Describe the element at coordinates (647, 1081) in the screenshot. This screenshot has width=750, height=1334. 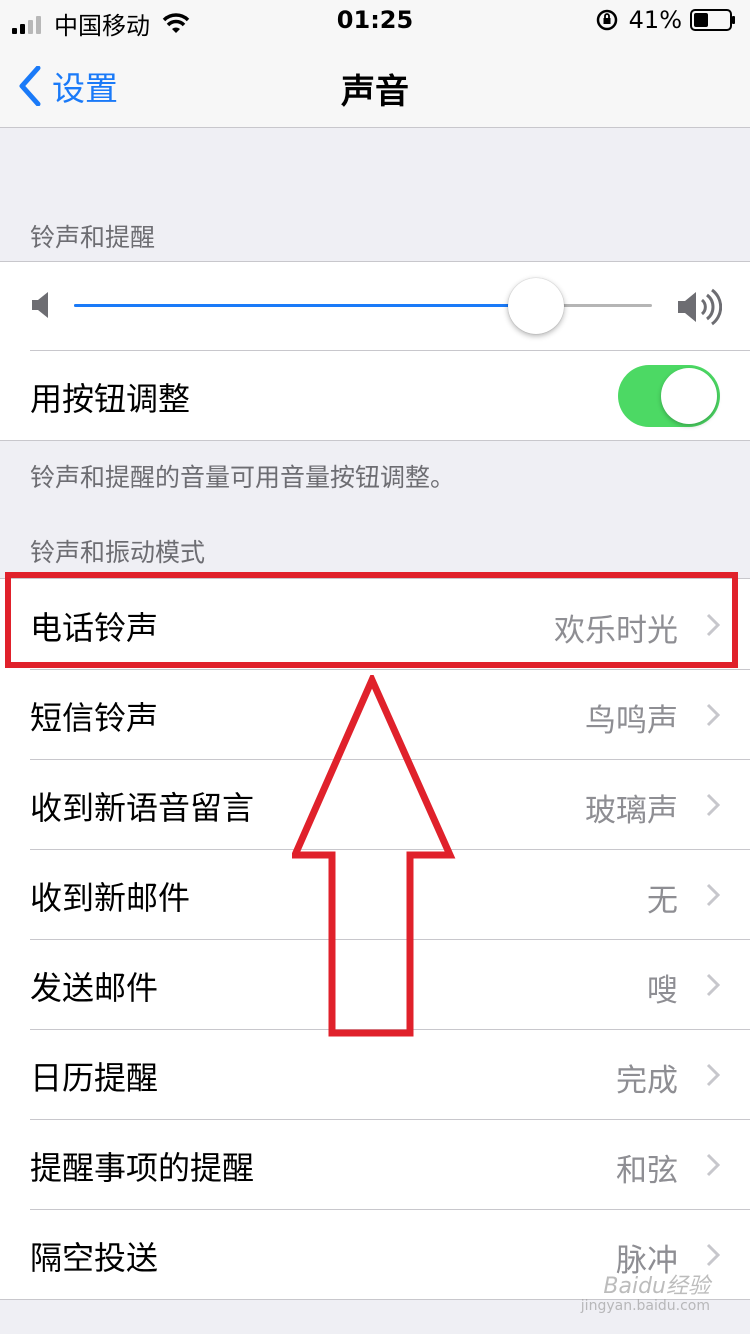
I see `sound-value: 完成` at that location.